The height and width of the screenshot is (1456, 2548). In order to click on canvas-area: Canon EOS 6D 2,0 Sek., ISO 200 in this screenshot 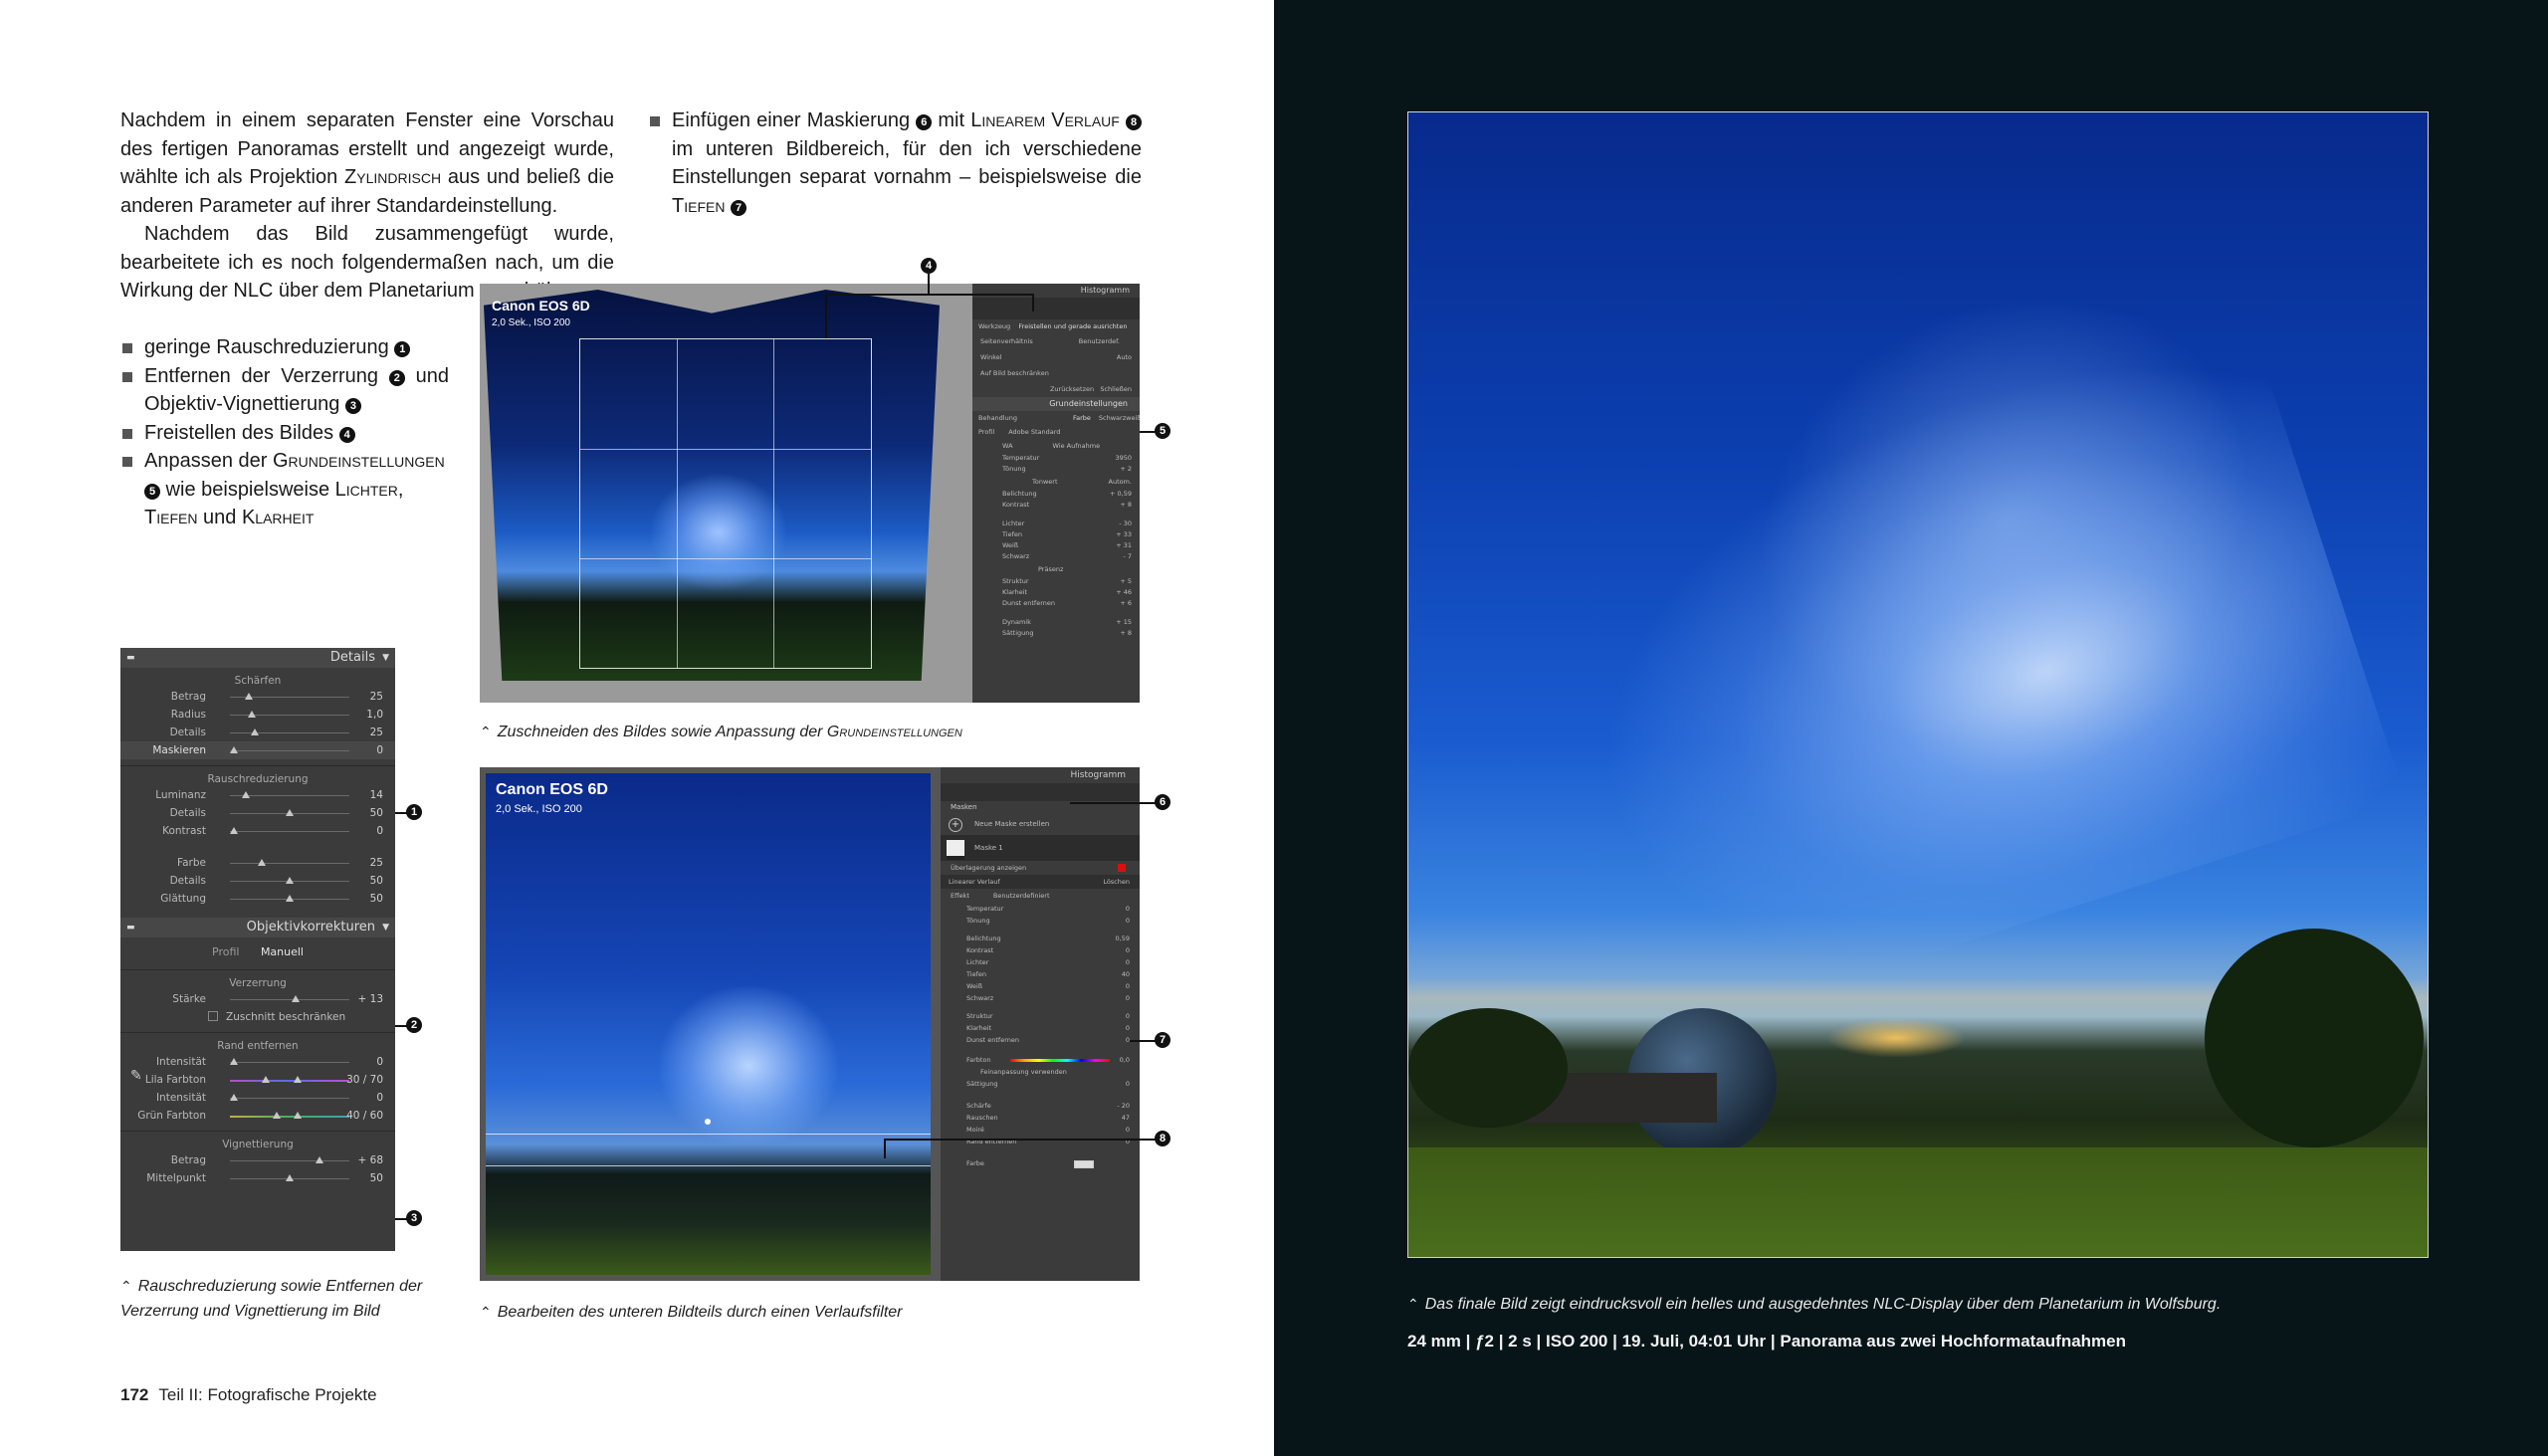, I will do `click(726, 493)`.